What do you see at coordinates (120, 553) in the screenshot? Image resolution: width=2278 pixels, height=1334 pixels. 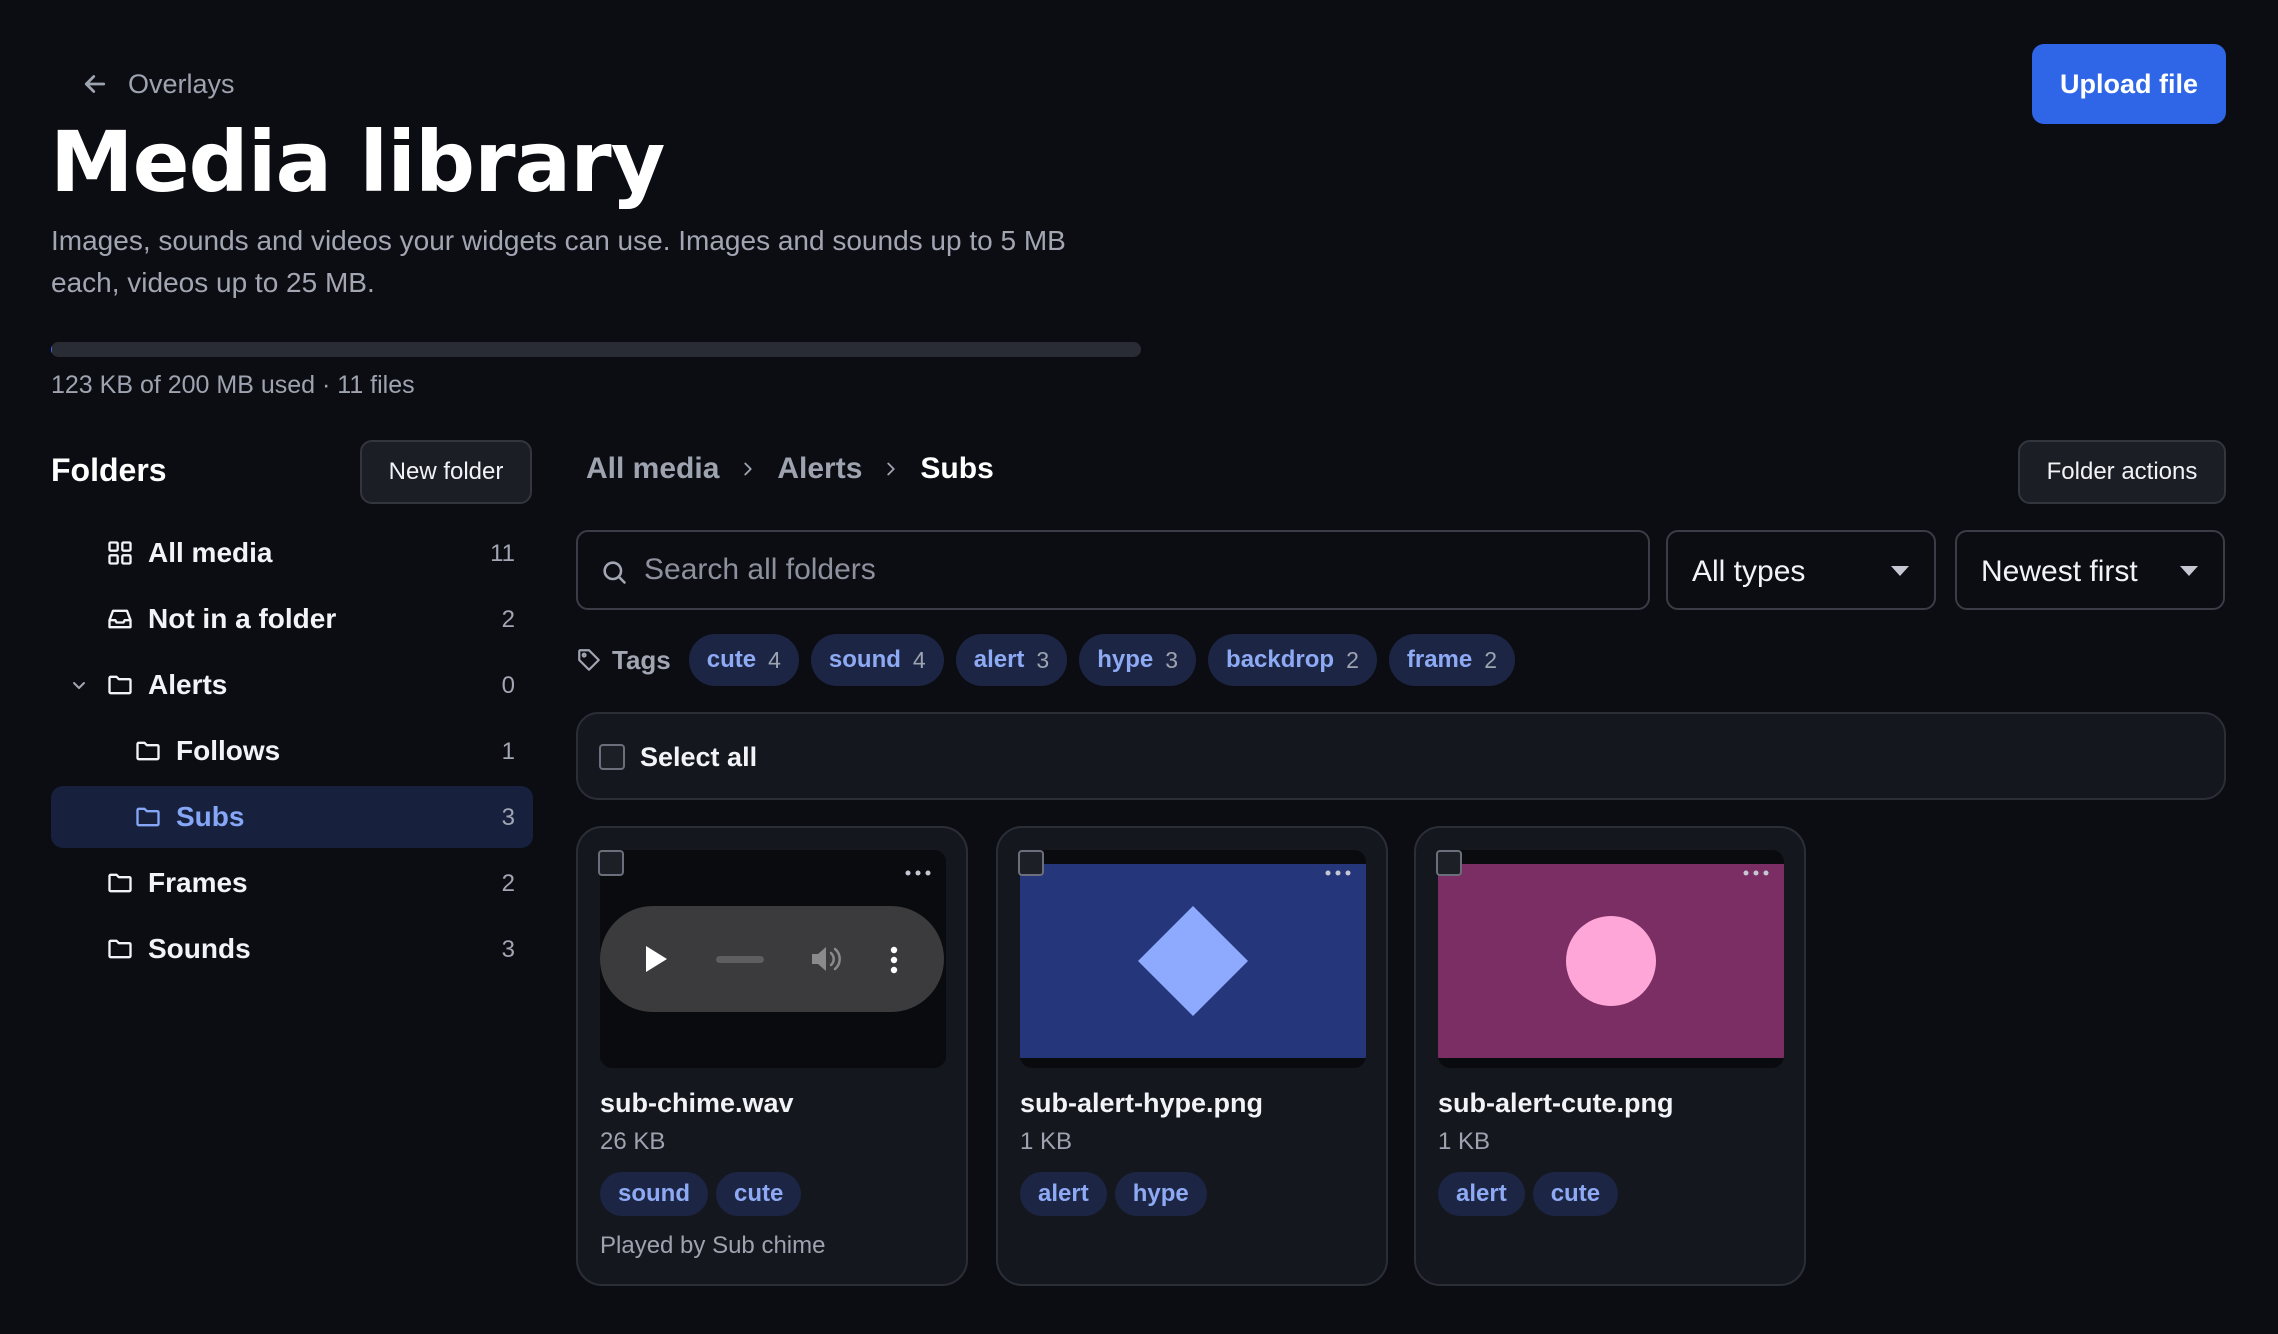 I see `grid-icon` at bounding box center [120, 553].